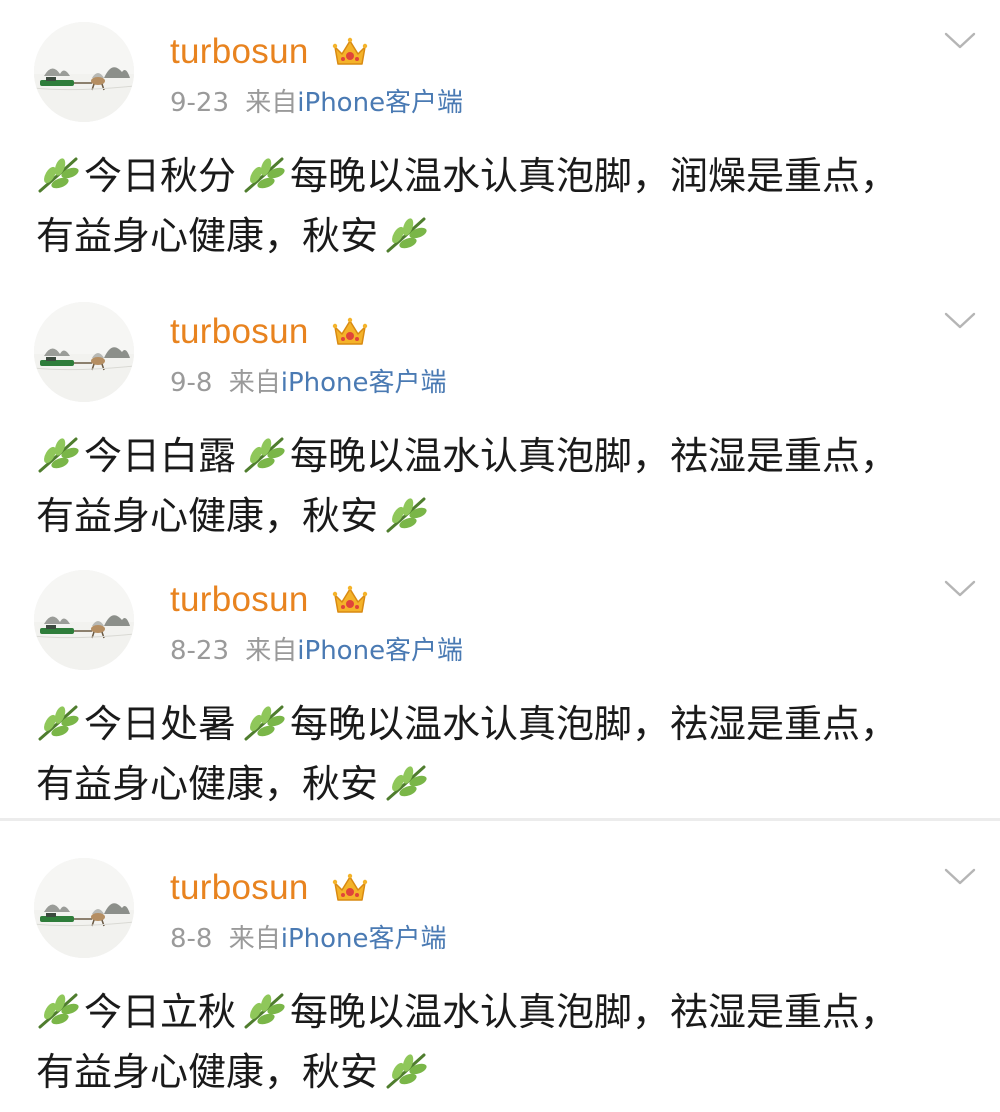 The width and height of the screenshot is (1000, 1112). What do you see at coordinates (160, 176) in the screenshot?
I see `solar-term: 今日秋分` at bounding box center [160, 176].